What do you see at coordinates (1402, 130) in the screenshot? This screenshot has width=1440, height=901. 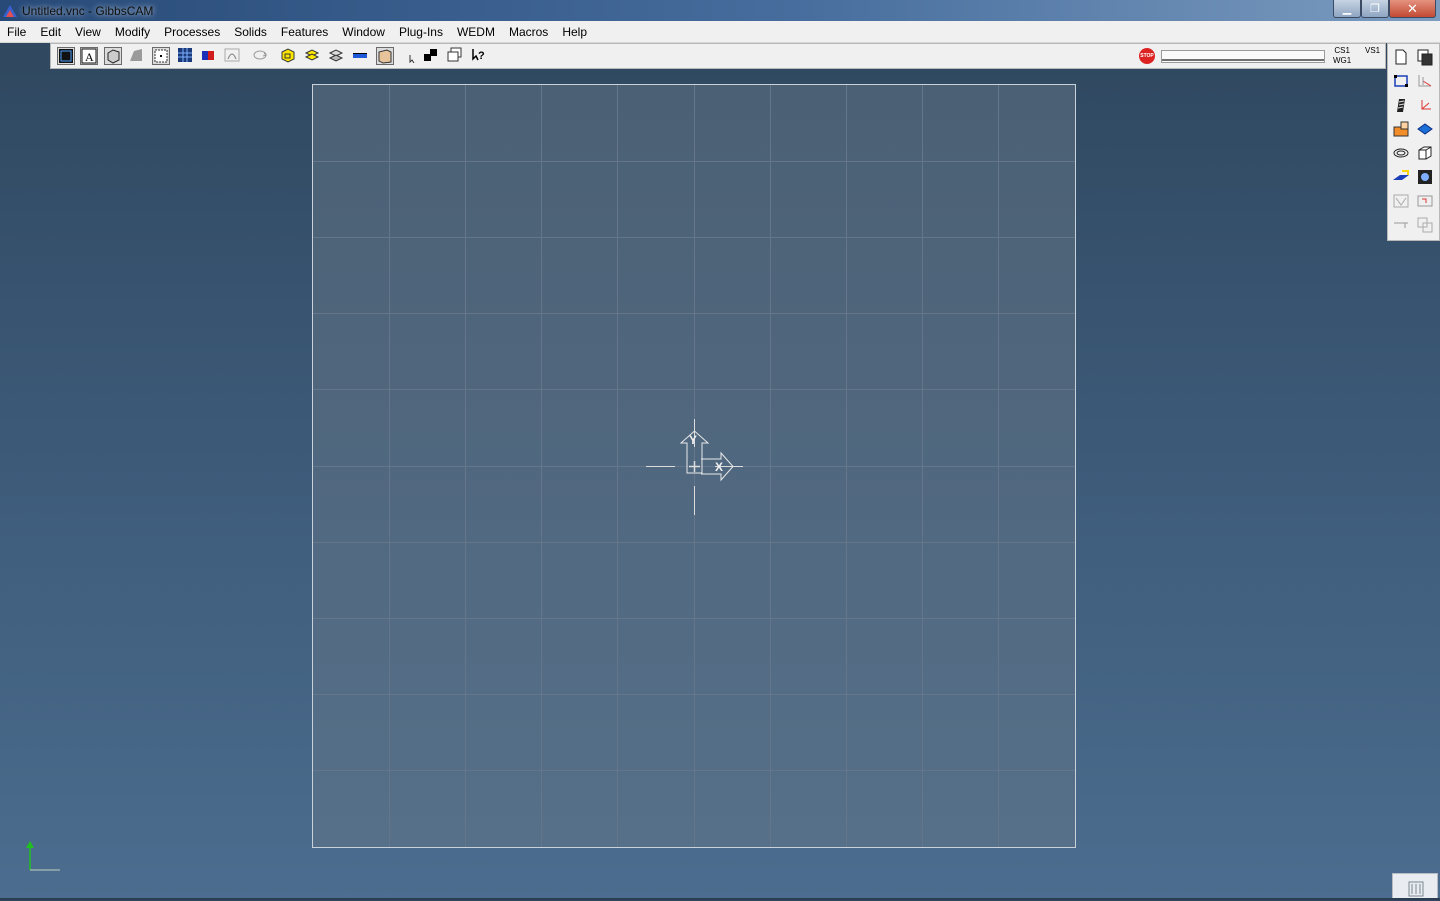 I see `shape-orange-icon` at bounding box center [1402, 130].